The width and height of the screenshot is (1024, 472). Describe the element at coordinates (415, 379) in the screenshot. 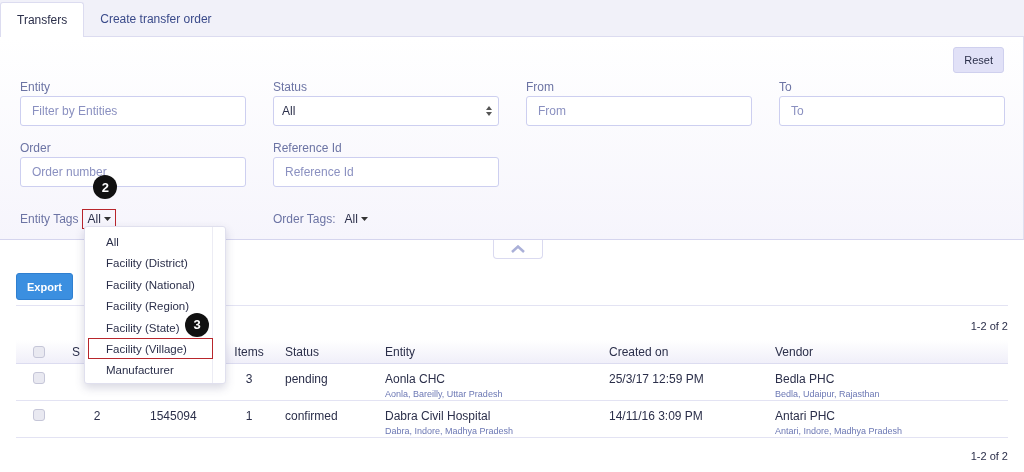

I see `entity-name: Aonla CHC` at that location.